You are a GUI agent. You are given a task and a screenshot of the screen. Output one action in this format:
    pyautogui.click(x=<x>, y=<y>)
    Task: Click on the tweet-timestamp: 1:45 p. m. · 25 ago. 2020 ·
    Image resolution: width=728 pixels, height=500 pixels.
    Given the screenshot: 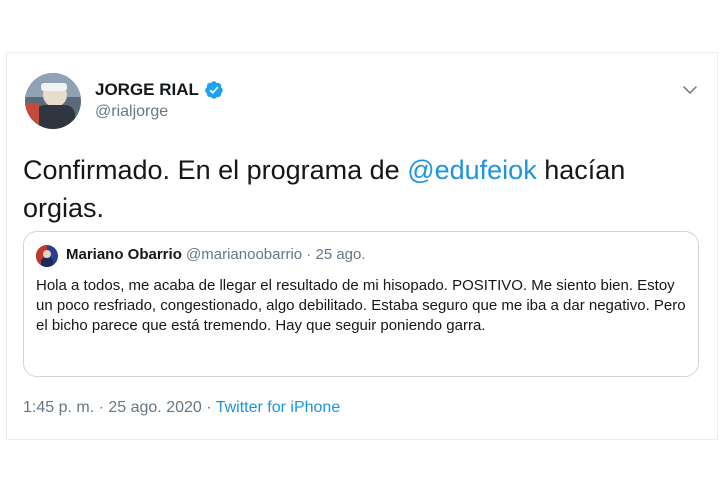 What is the action you would take?
    pyautogui.click(x=119, y=407)
    